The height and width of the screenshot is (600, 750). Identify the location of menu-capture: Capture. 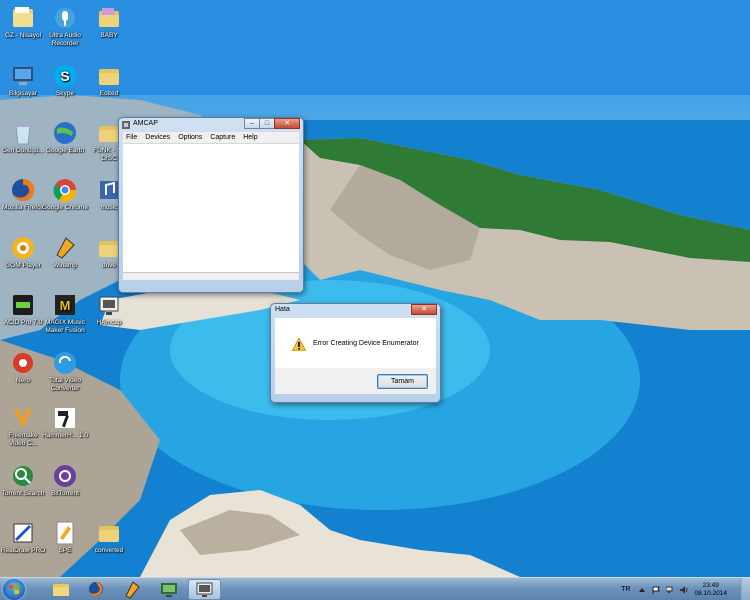
(222, 137).